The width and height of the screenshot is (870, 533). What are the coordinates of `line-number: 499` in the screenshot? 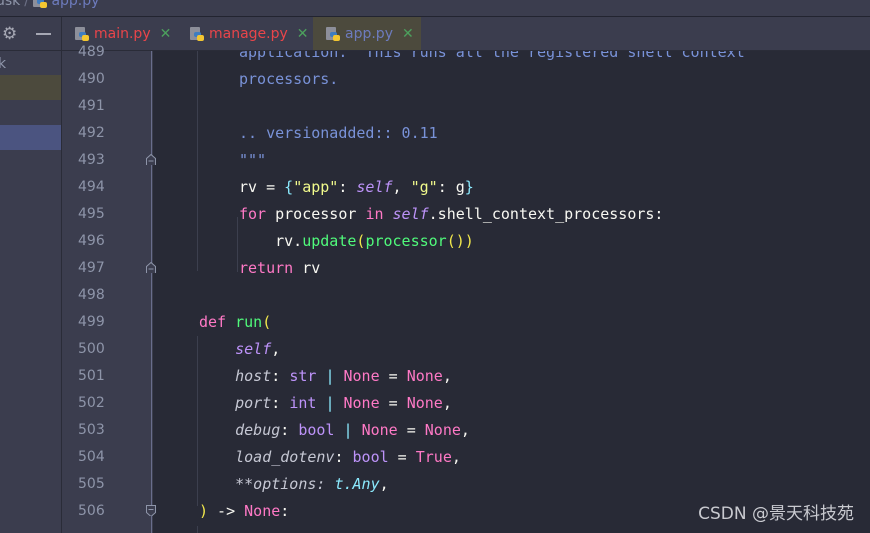 It's located at (91, 322).